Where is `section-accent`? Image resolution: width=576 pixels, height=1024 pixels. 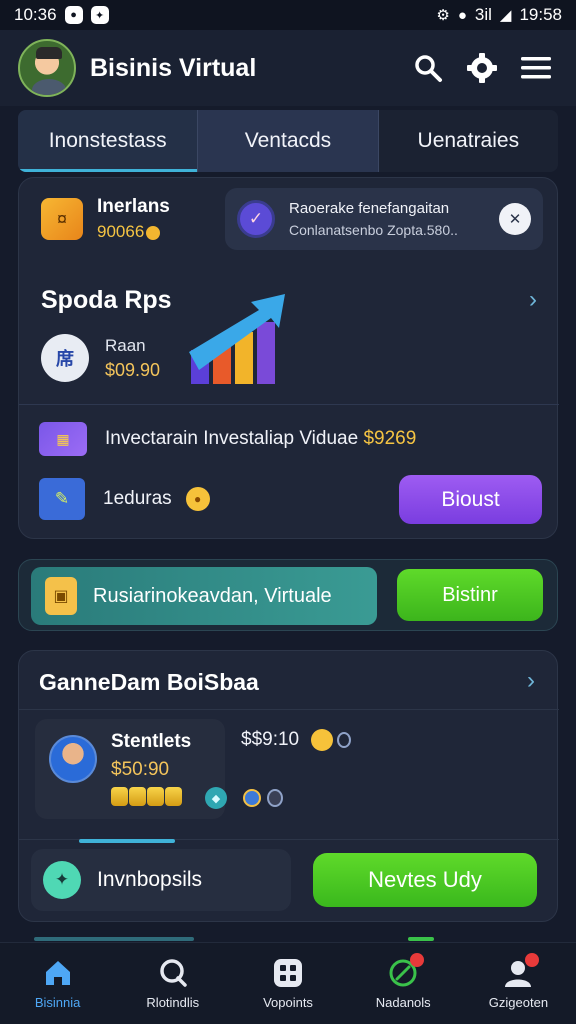 section-accent is located at coordinates (127, 841).